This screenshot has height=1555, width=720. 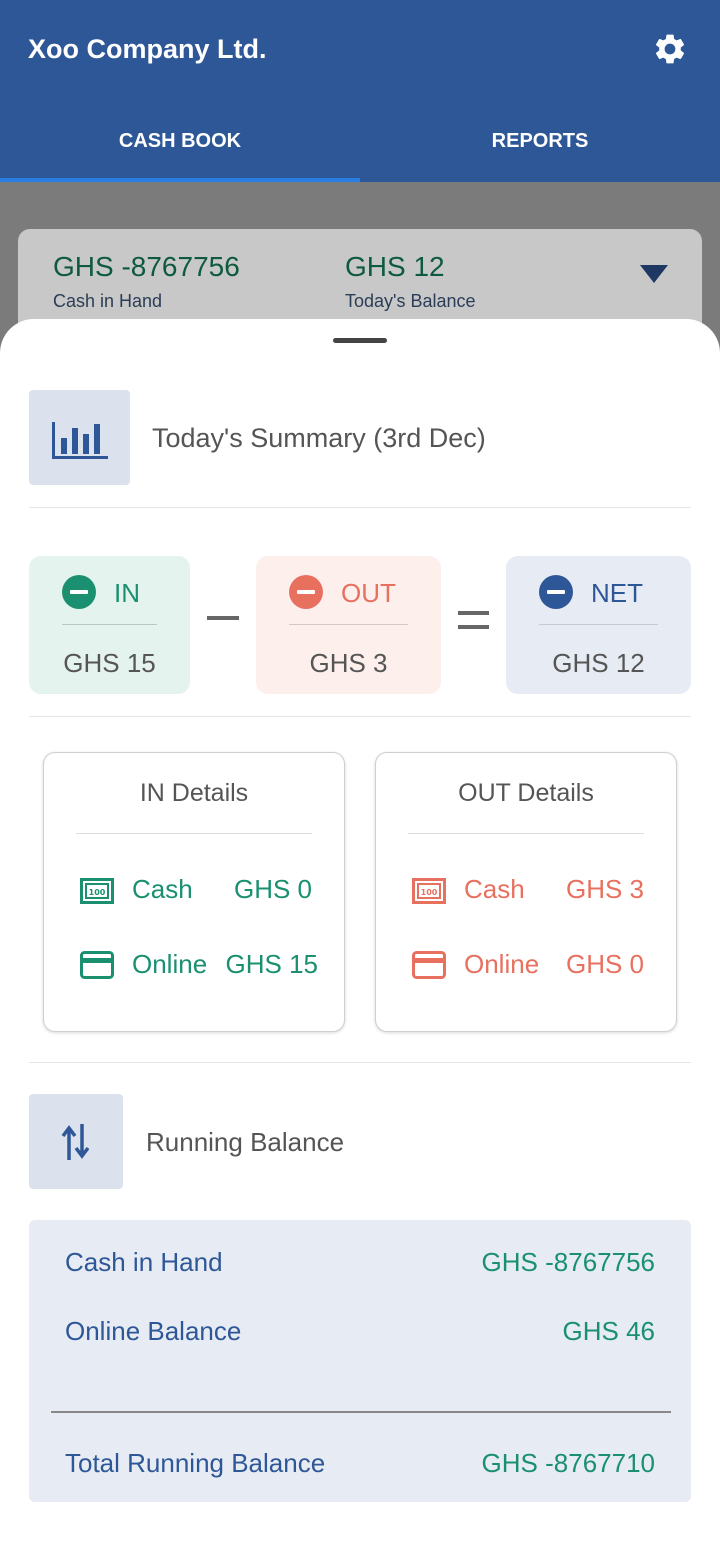 What do you see at coordinates (144, 1262) in the screenshot?
I see `rb-cash-in-hand-label: Cash in Hand` at bounding box center [144, 1262].